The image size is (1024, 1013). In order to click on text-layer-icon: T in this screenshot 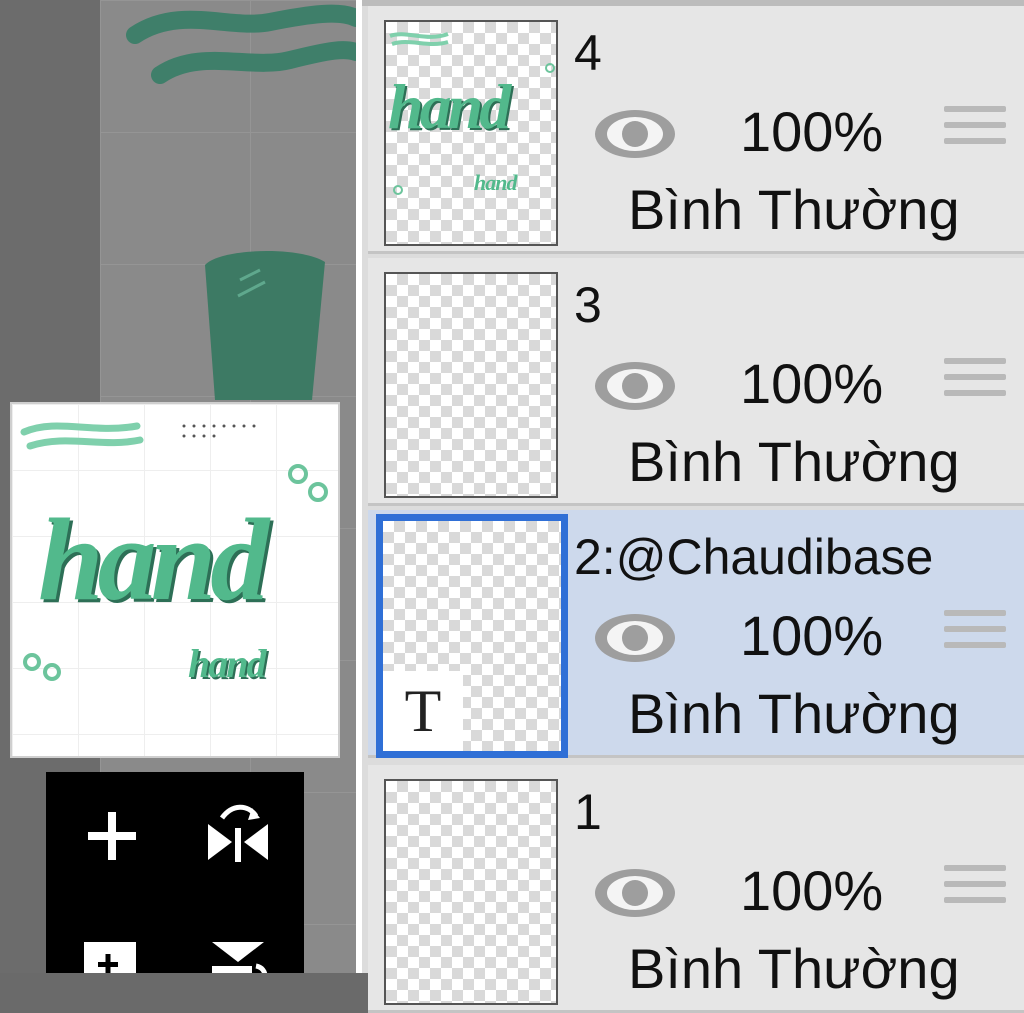, I will do `click(423, 711)`.